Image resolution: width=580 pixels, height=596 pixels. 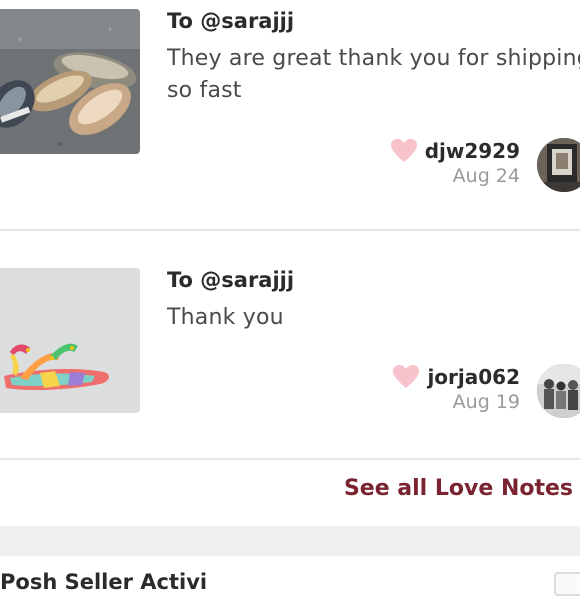 What do you see at coordinates (458, 488) in the screenshot?
I see `see-all-love-notes-link: See all Love Notes` at bounding box center [458, 488].